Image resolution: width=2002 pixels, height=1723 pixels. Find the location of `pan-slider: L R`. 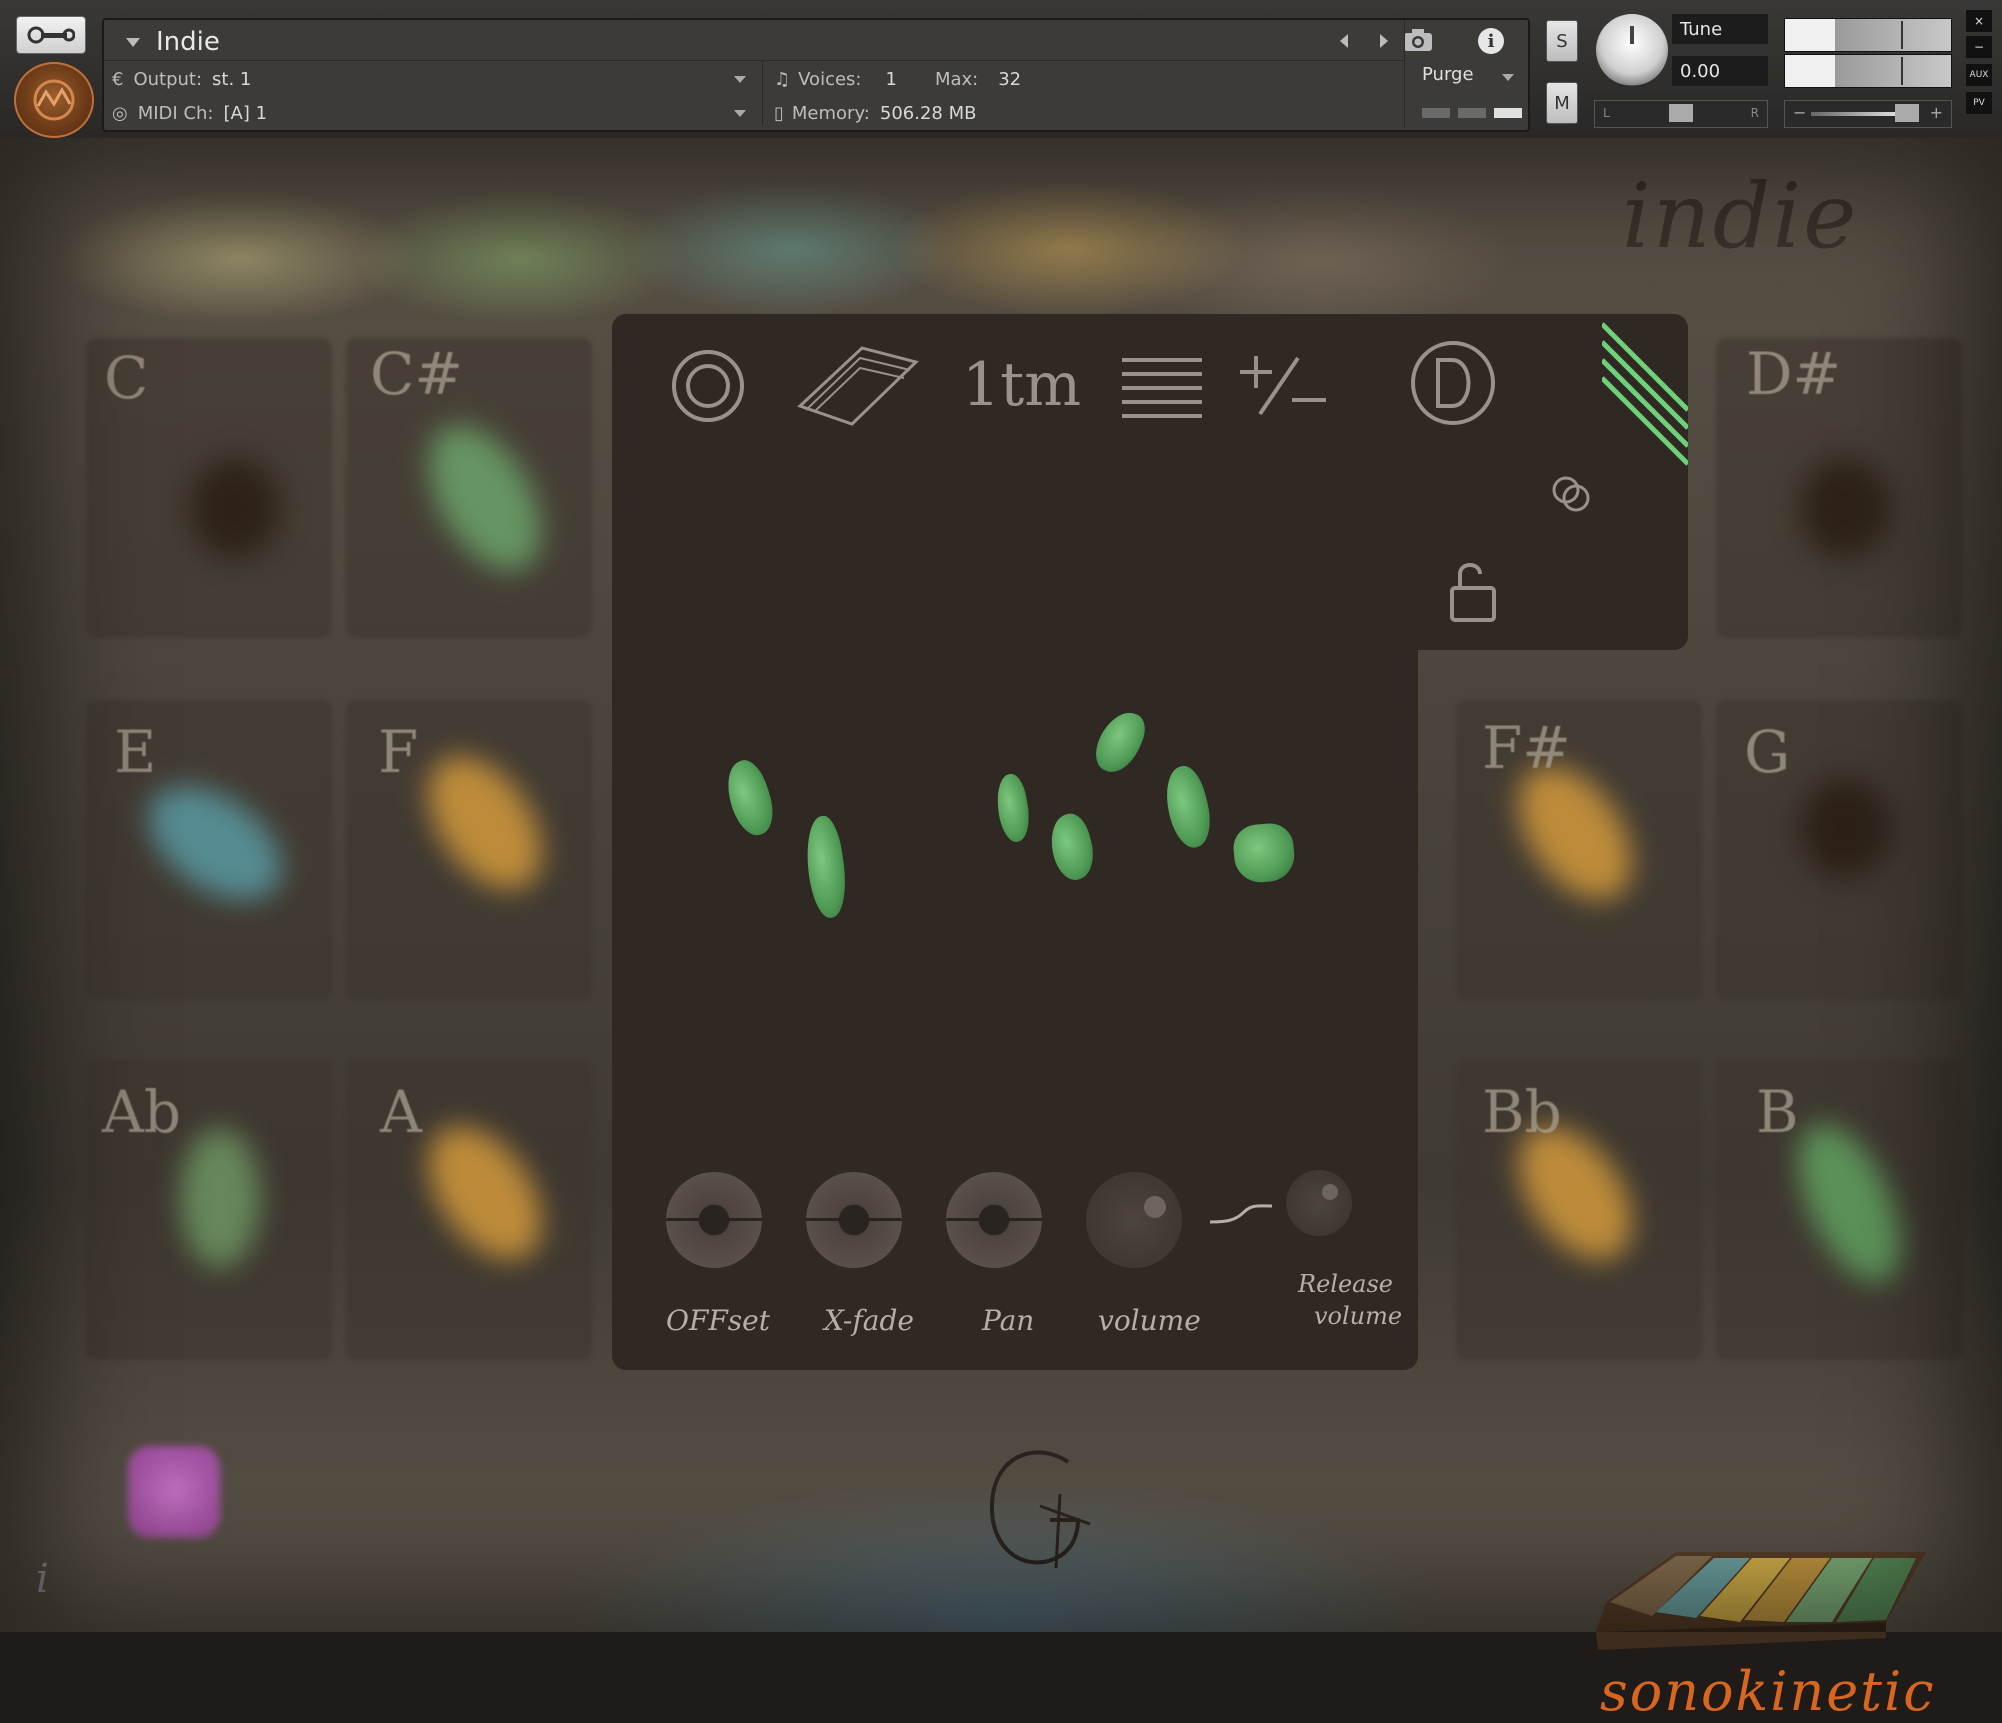

pan-slider: L R is located at coordinates (1681, 114).